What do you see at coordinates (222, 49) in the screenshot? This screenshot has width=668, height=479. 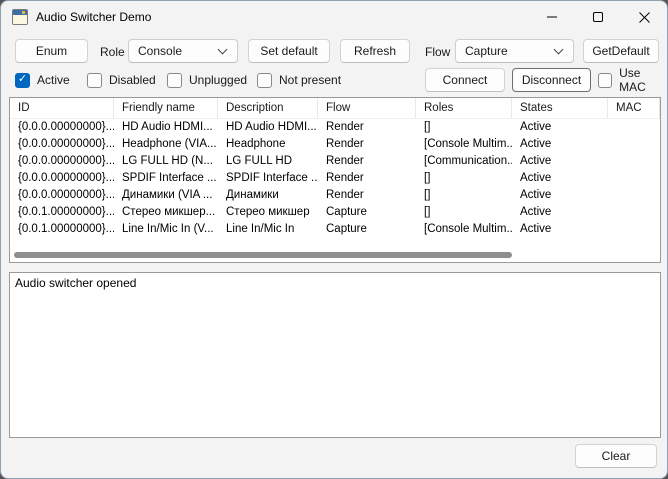 I see `chevron-down-icon` at bounding box center [222, 49].